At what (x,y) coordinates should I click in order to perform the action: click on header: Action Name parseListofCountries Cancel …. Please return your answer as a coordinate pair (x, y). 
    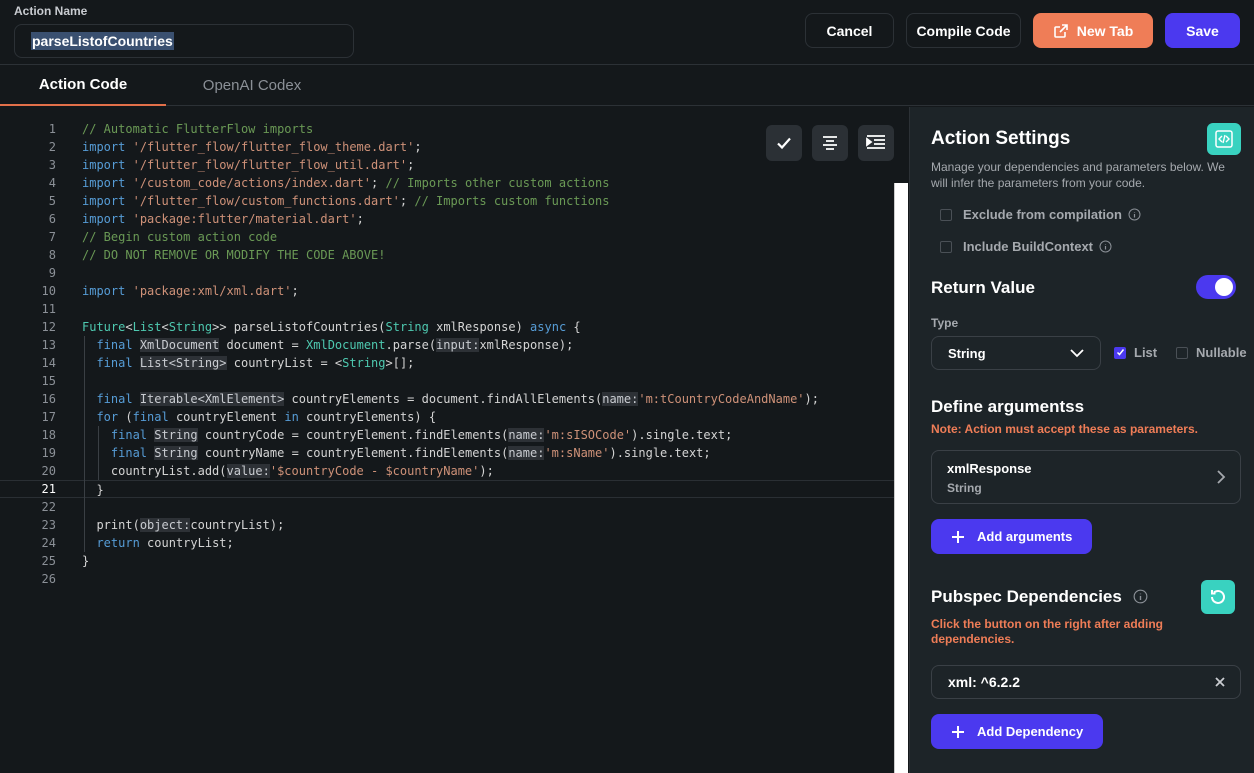
    Looking at the image, I should click on (627, 32).